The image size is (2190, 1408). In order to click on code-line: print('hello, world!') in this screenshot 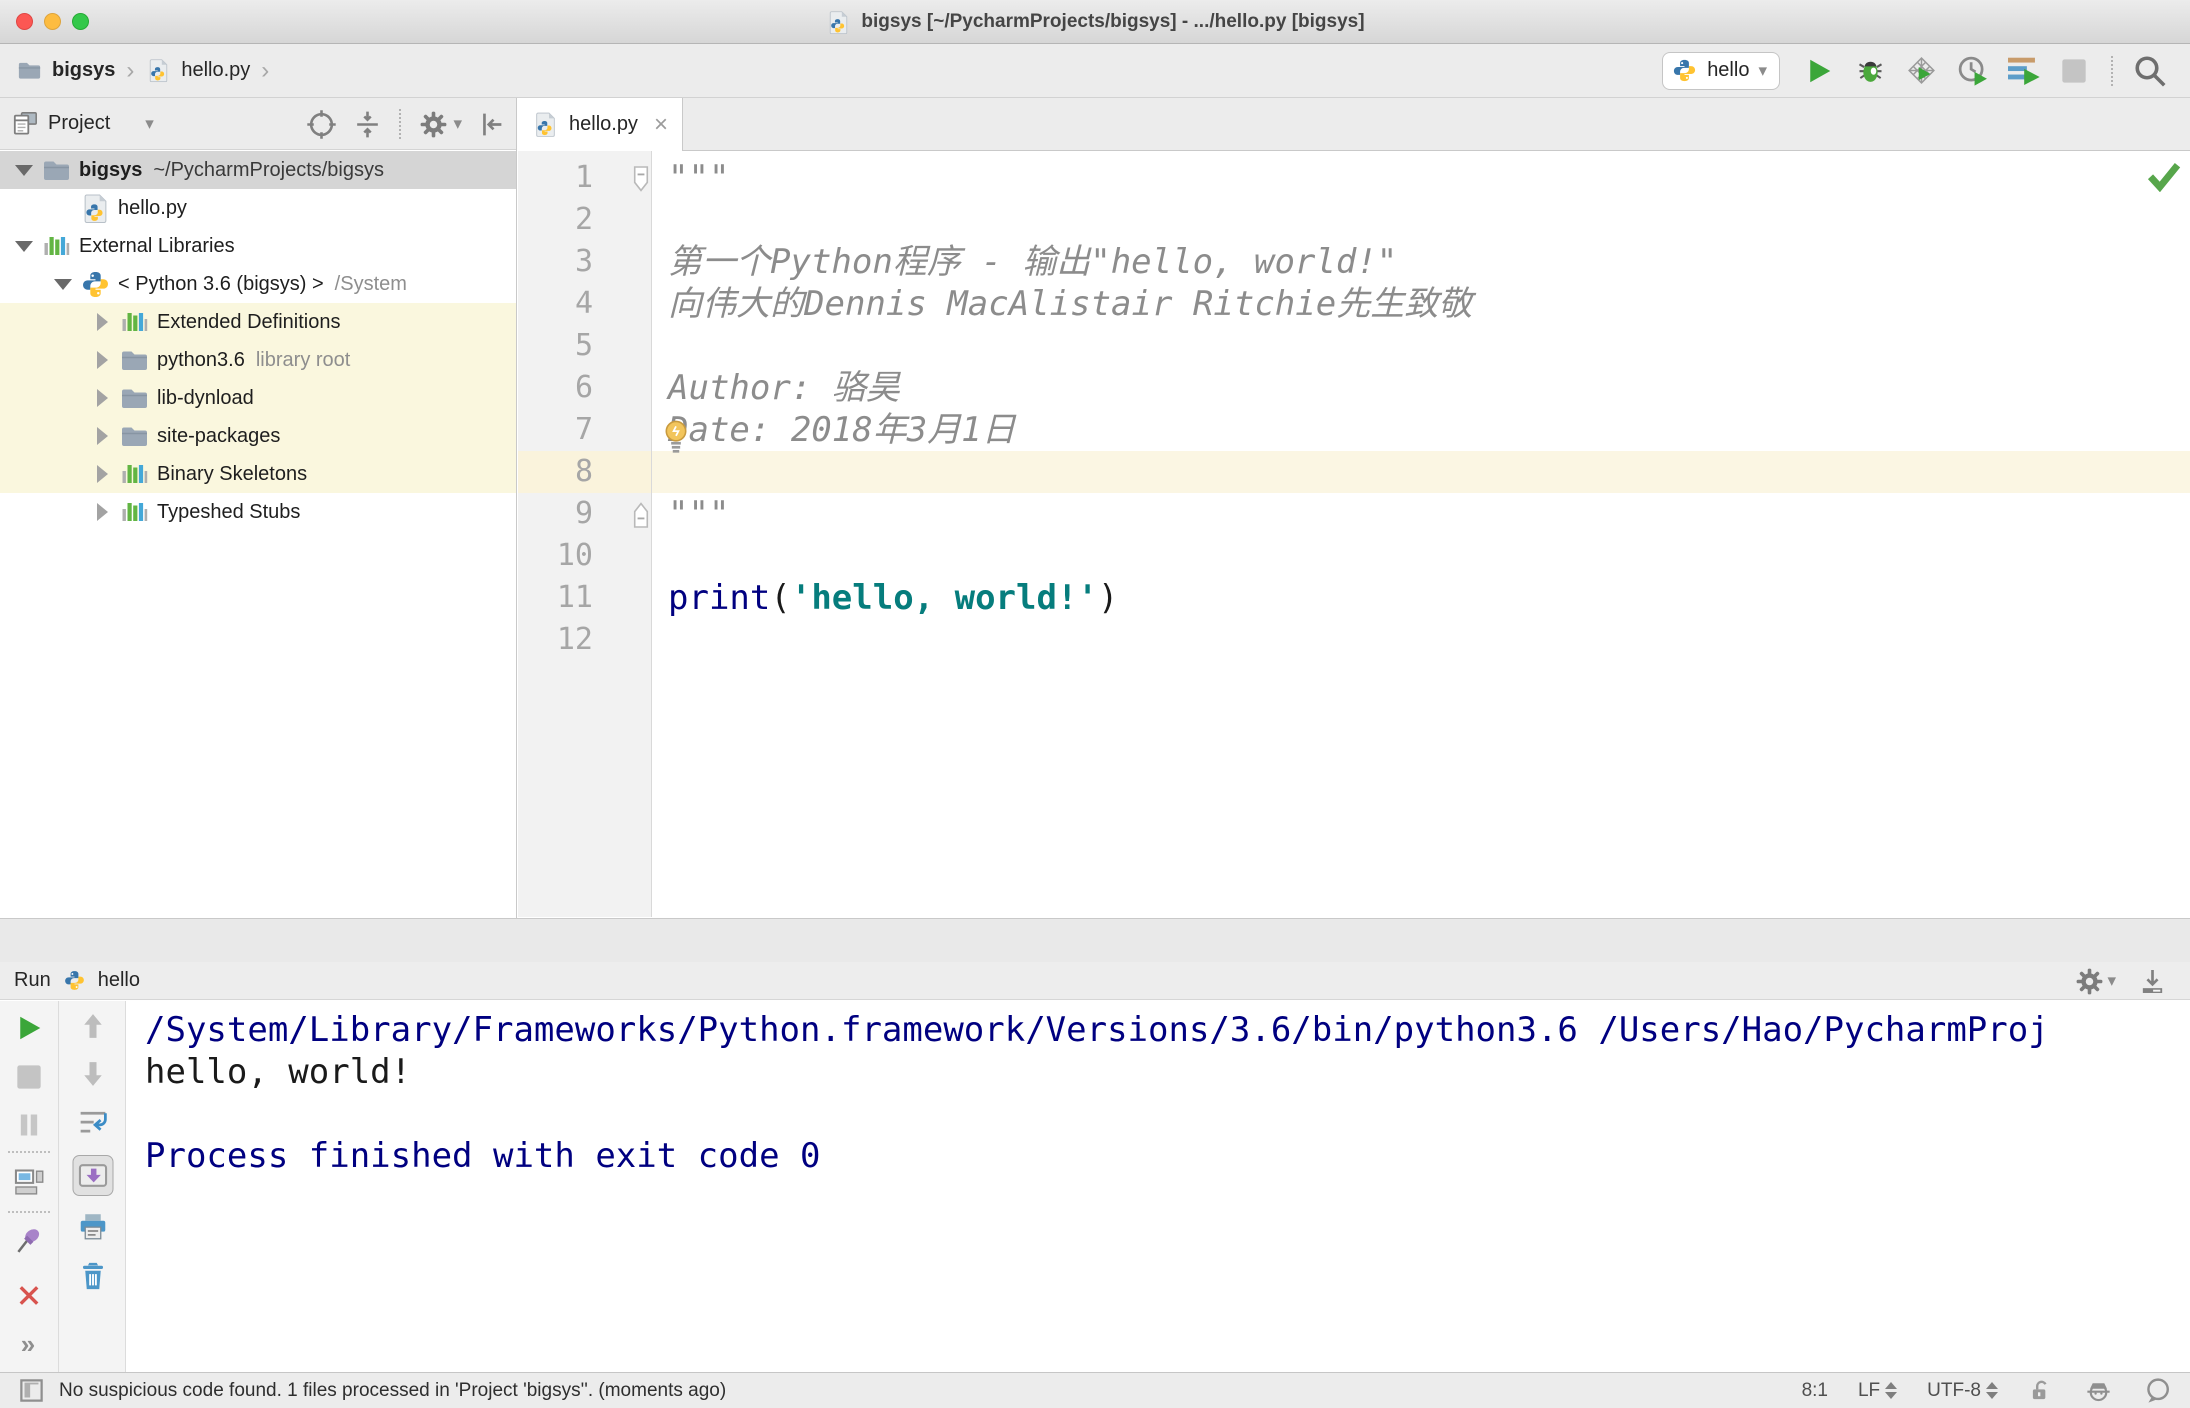, I will do `click(1421, 598)`.